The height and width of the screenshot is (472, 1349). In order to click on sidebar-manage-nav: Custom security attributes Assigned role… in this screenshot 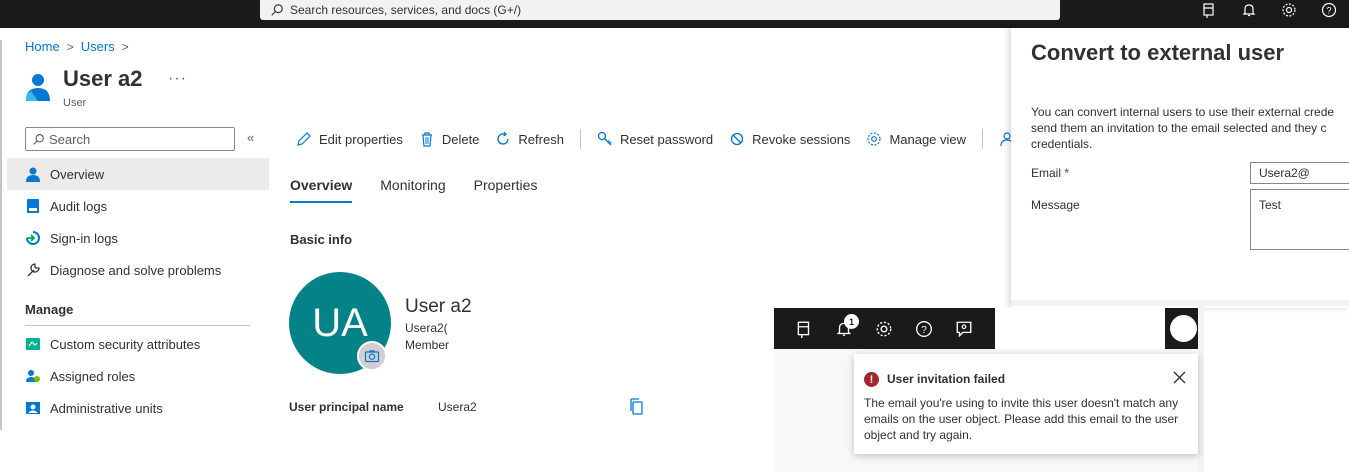, I will do `click(138, 376)`.